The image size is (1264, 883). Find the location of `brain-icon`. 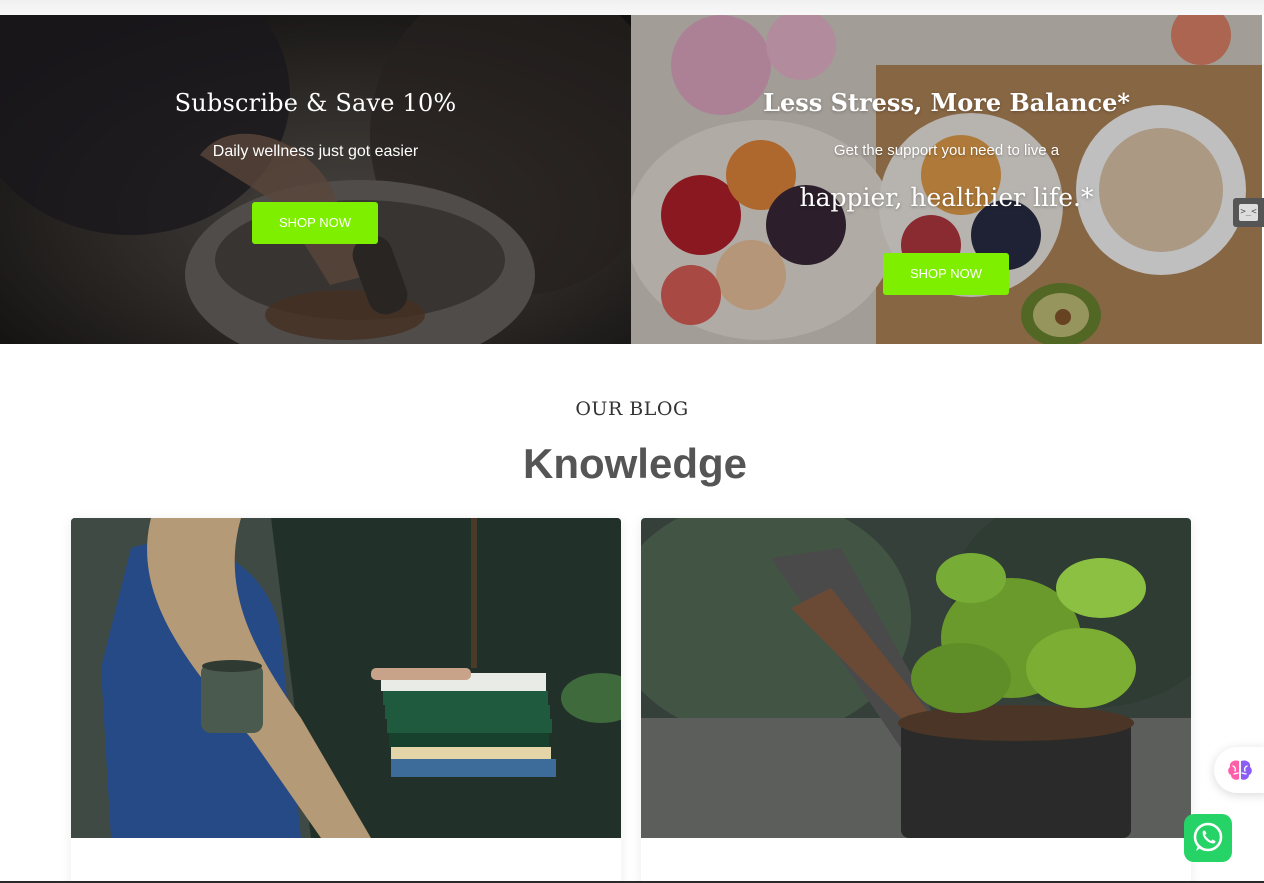

brain-icon is located at coordinates (1240, 770).